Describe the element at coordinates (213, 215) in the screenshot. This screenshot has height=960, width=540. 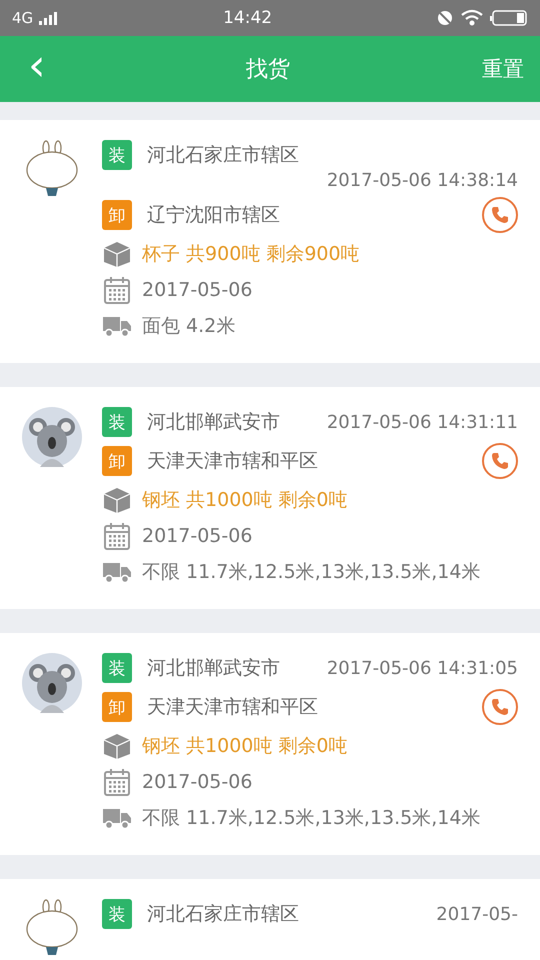
I see `unload-address: 辽宁沈阳市辖区` at that location.